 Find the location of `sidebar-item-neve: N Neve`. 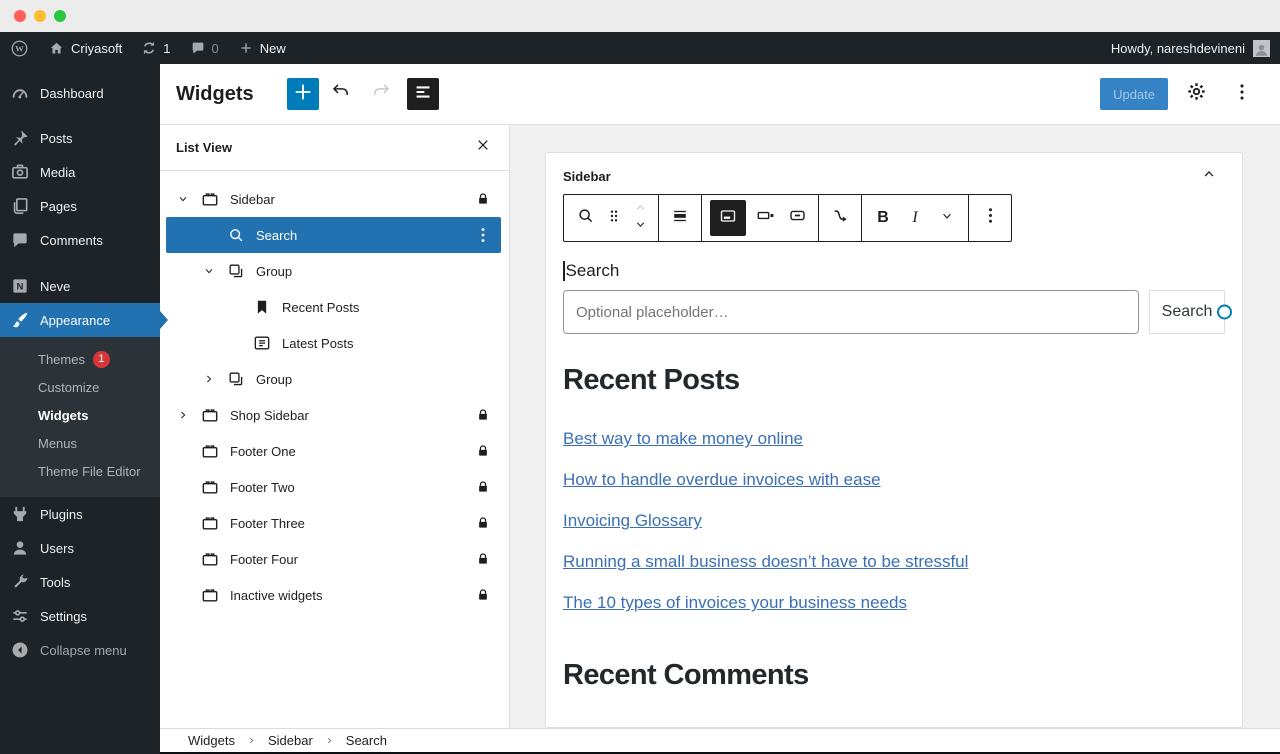

sidebar-item-neve: N Neve is located at coordinates (80, 286).